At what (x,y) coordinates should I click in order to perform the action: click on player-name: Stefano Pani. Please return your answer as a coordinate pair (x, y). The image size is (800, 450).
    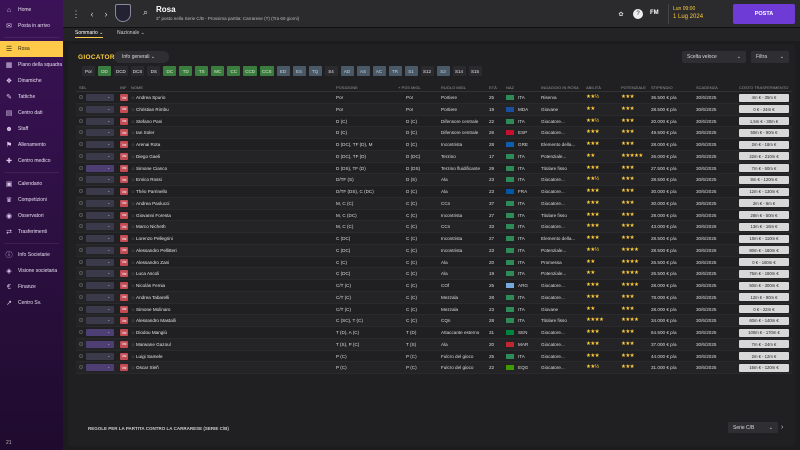
    Looking at the image, I should click on (149, 121).